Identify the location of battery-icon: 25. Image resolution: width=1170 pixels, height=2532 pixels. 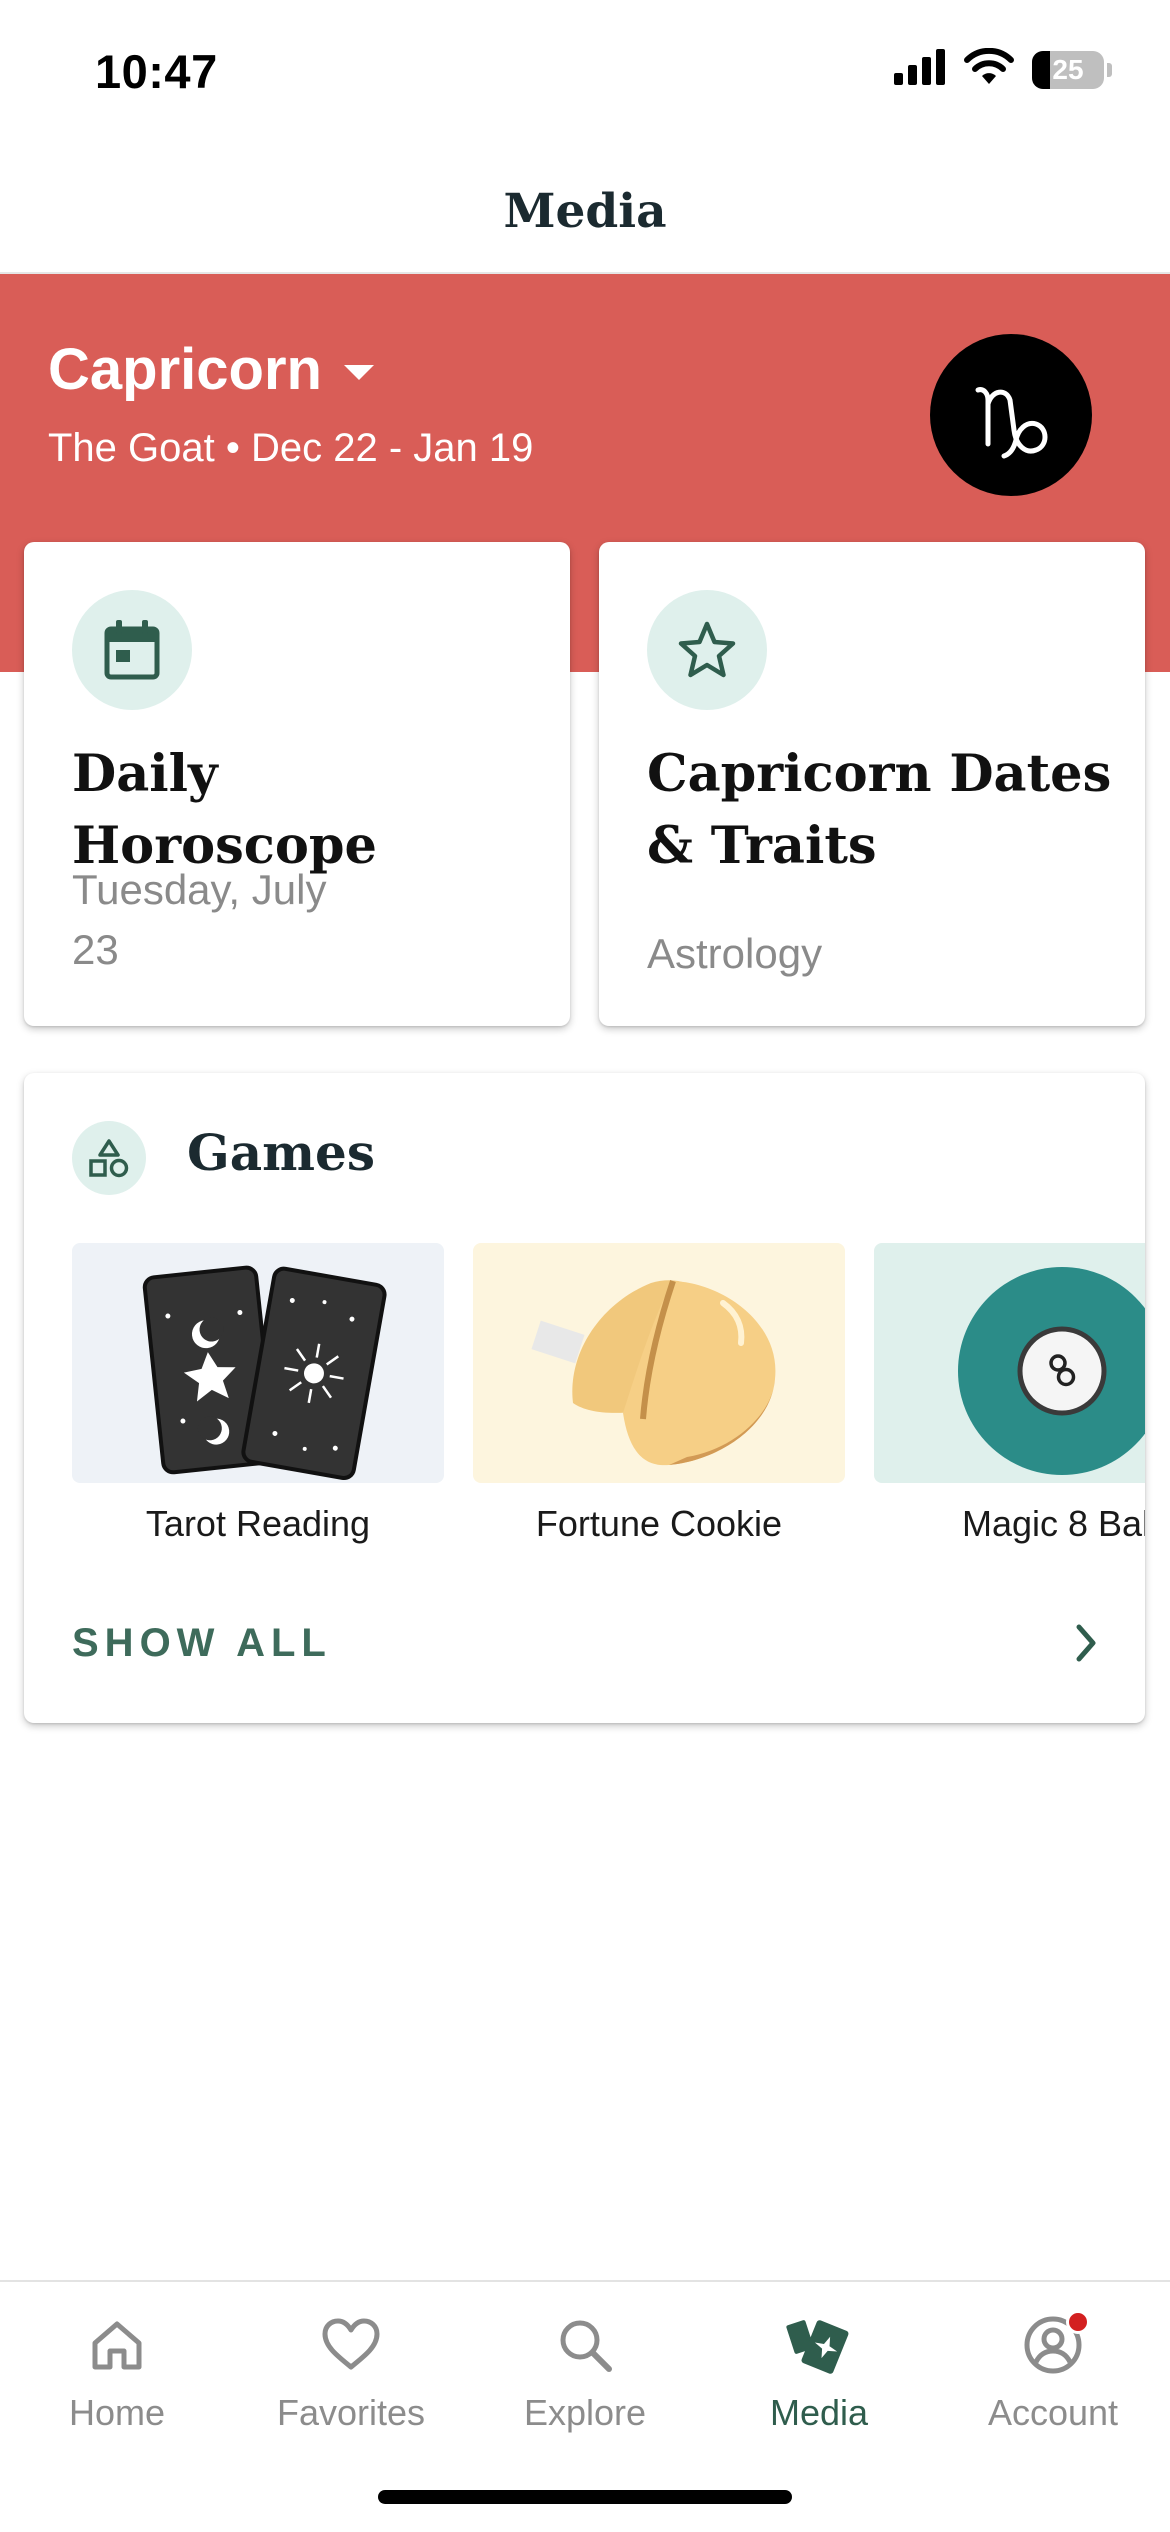
(1068, 69).